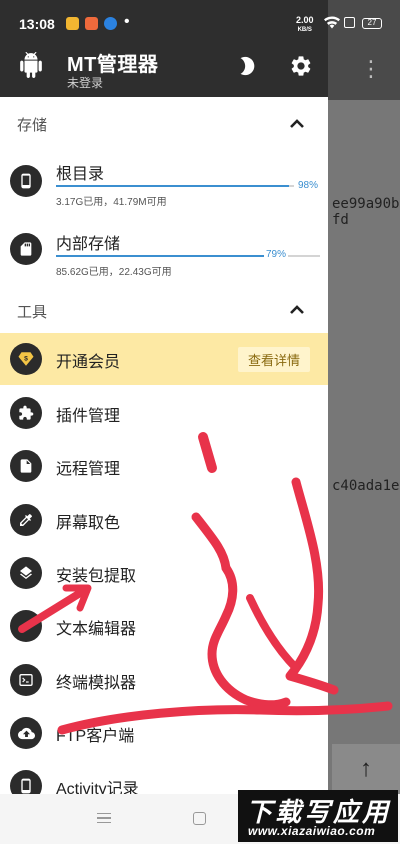 The width and height of the screenshot is (400, 844). I want to click on home-icon, so click(199, 818).